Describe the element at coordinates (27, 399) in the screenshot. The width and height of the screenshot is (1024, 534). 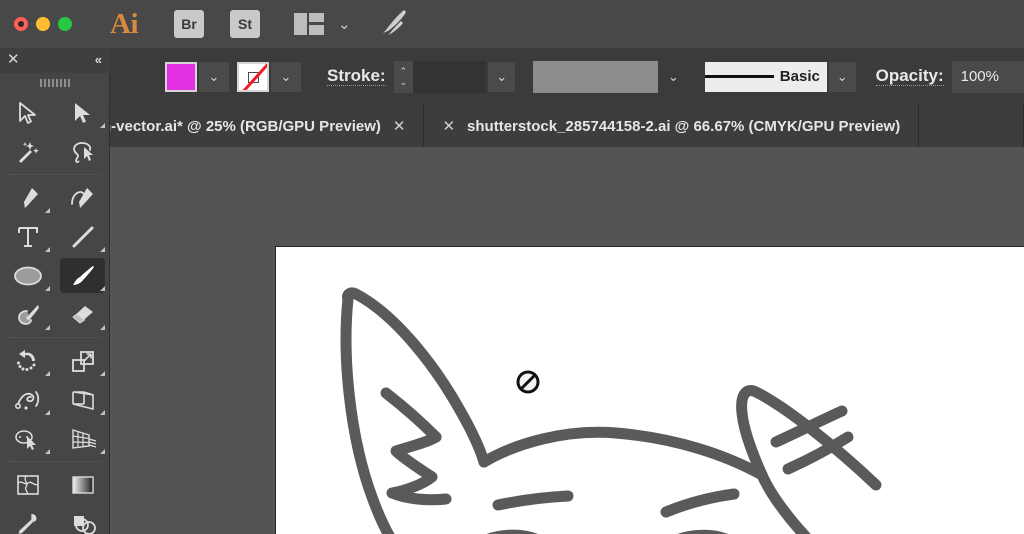
I see `width-tool` at that location.